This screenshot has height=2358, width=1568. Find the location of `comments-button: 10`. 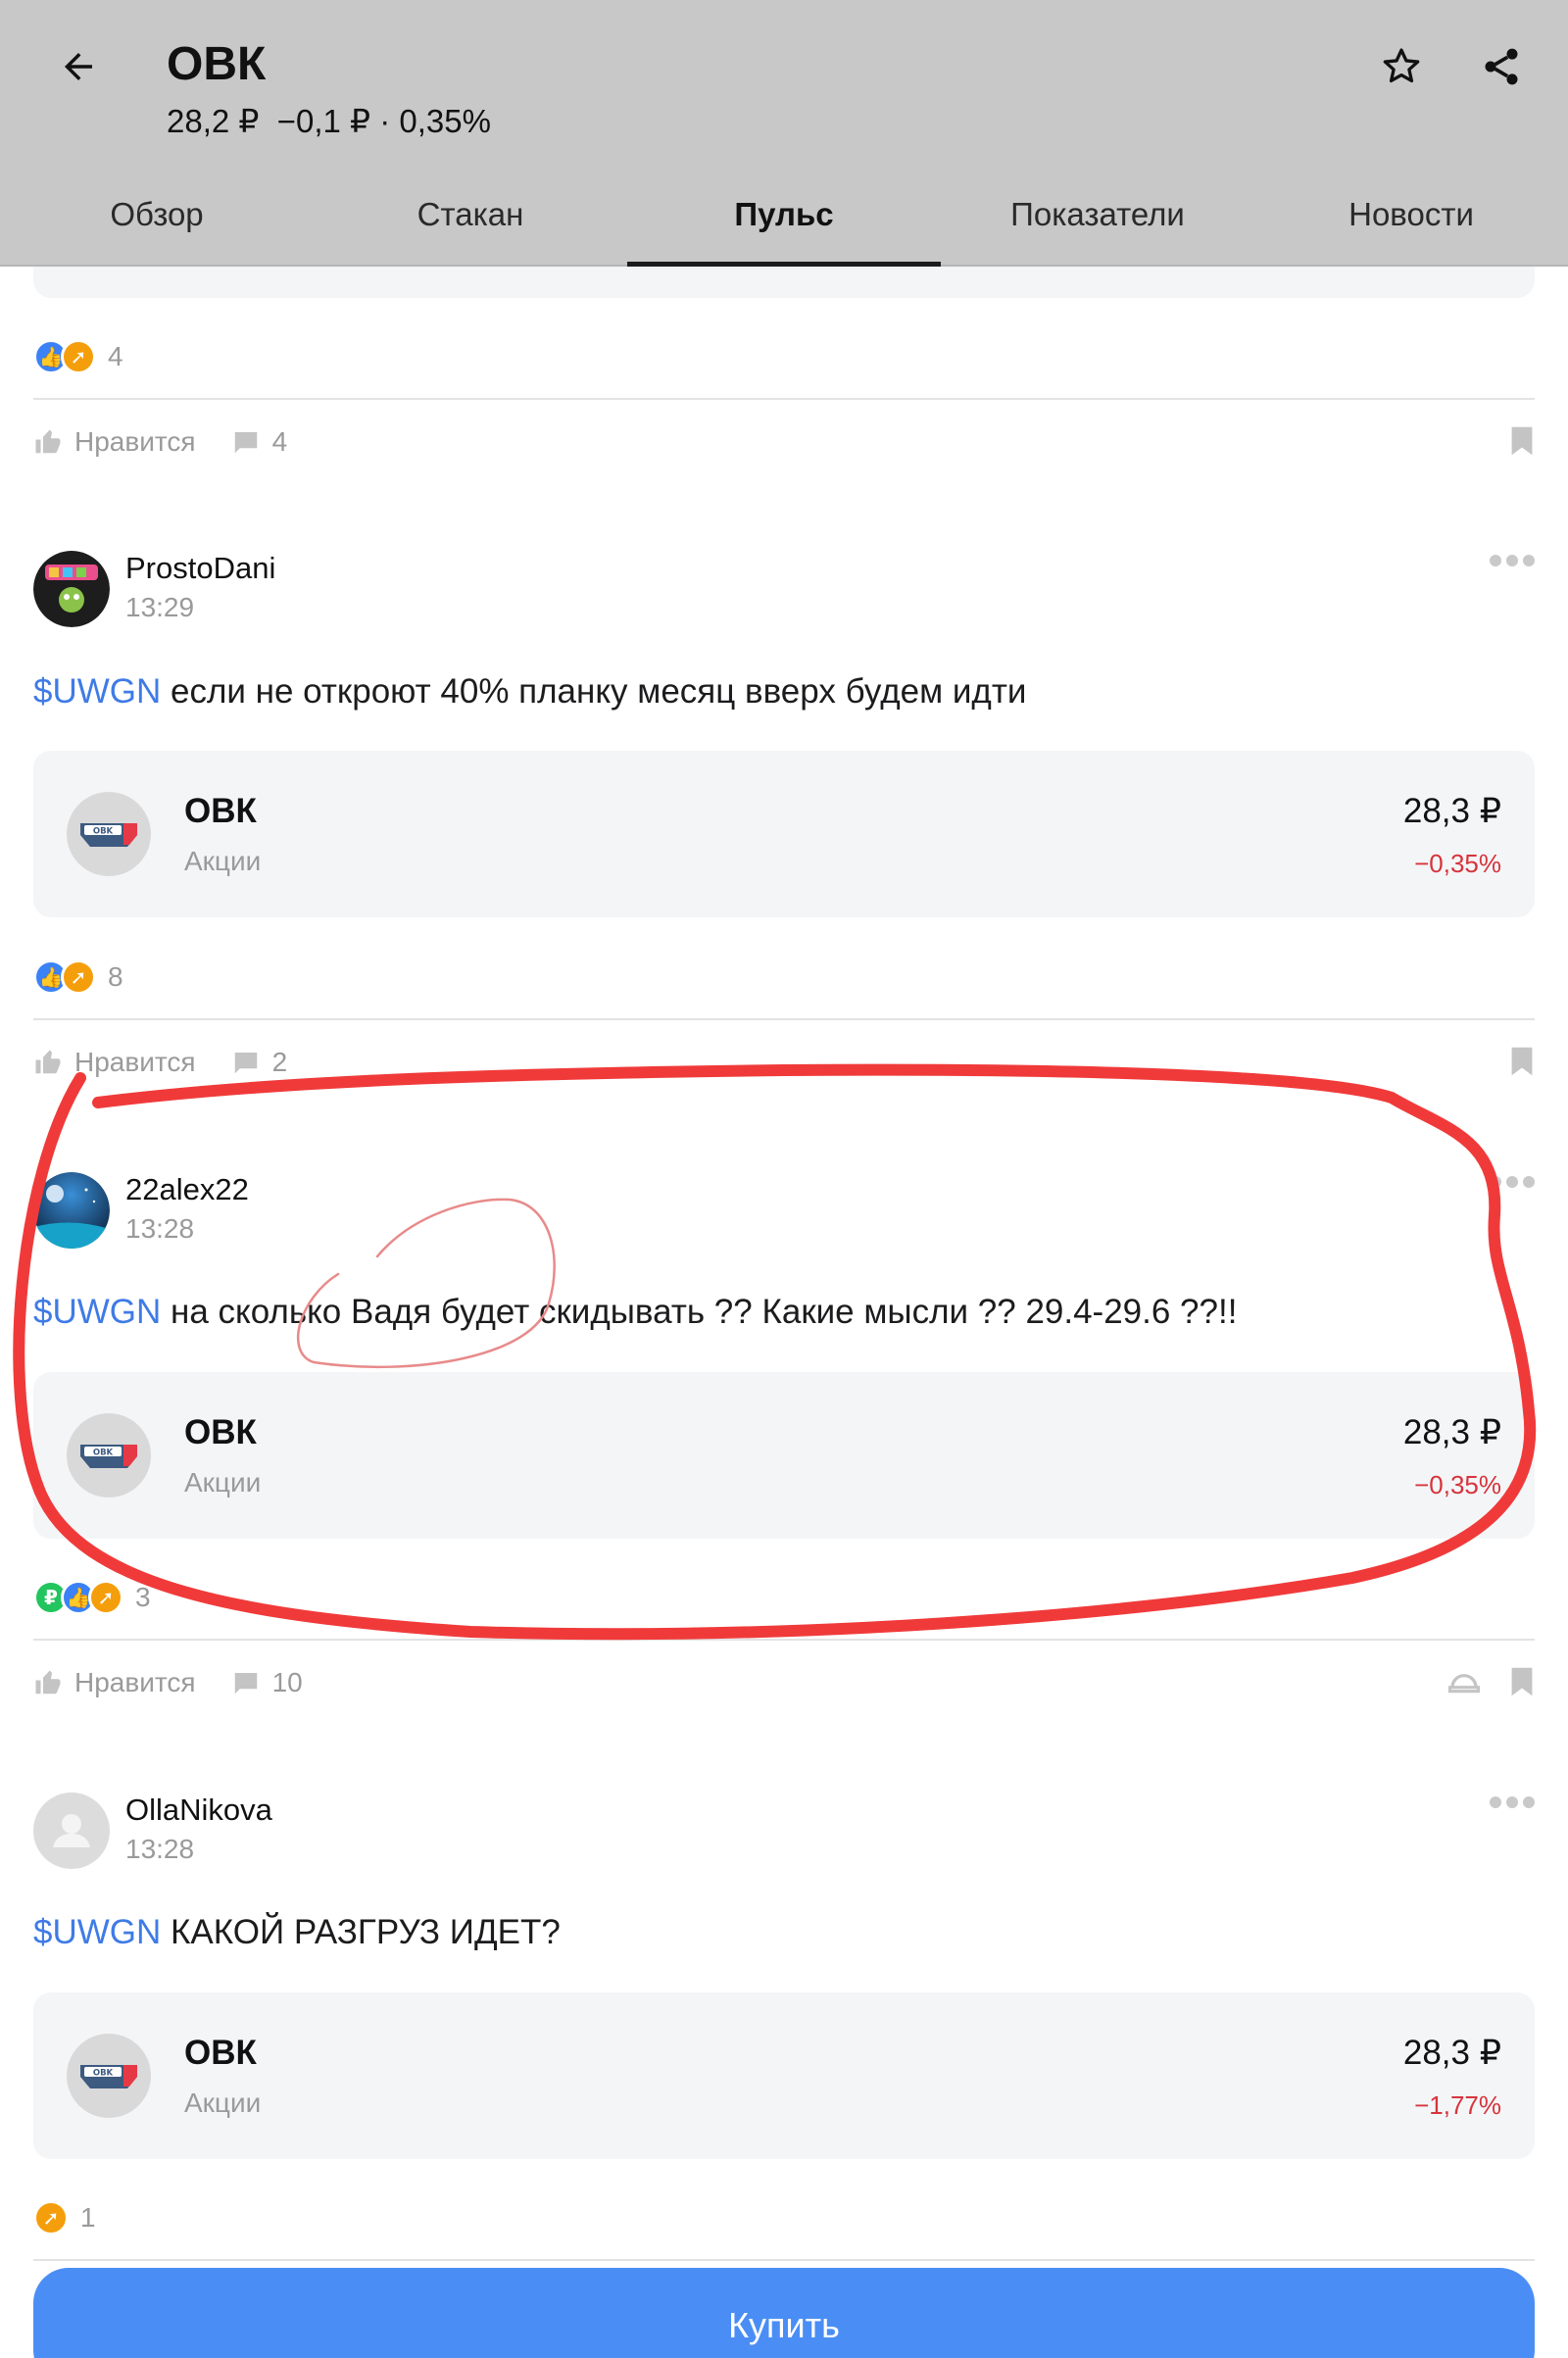

comments-button: 10 is located at coordinates (267, 1682).